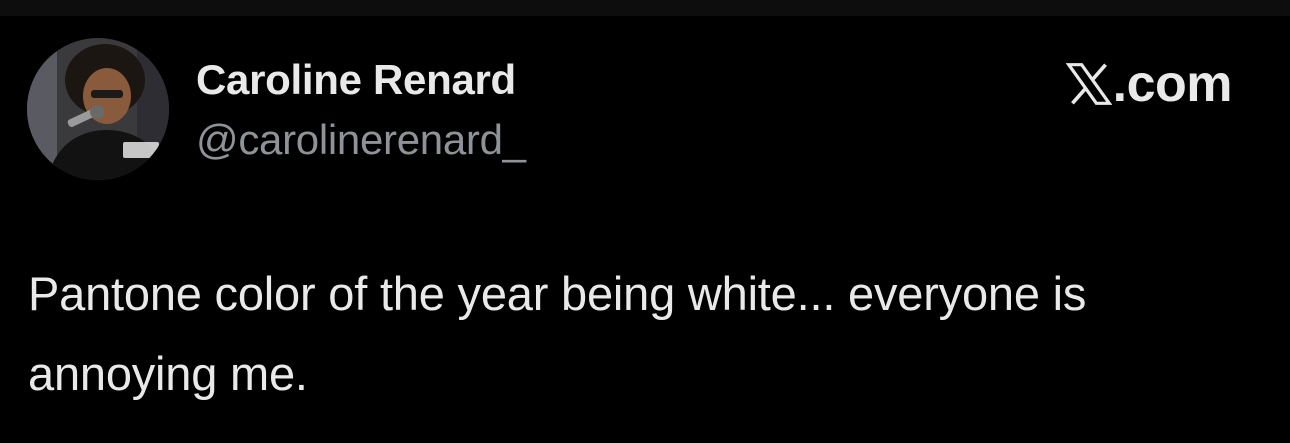  What do you see at coordinates (645, 8) in the screenshot?
I see `top-edge-strip` at bounding box center [645, 8].